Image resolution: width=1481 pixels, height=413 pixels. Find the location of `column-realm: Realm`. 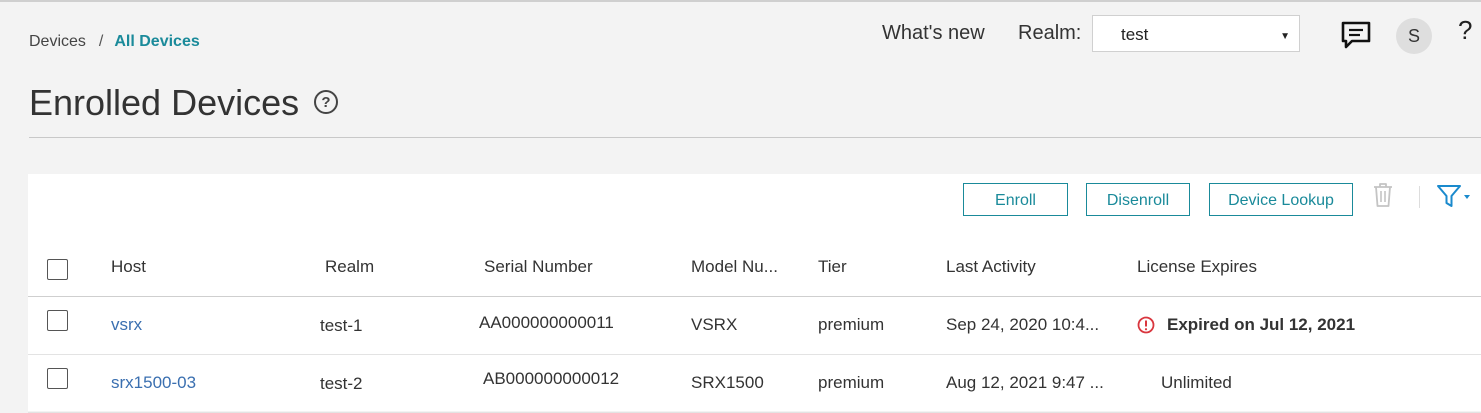

column-realm: Realm is located at coordinates (349, 267).